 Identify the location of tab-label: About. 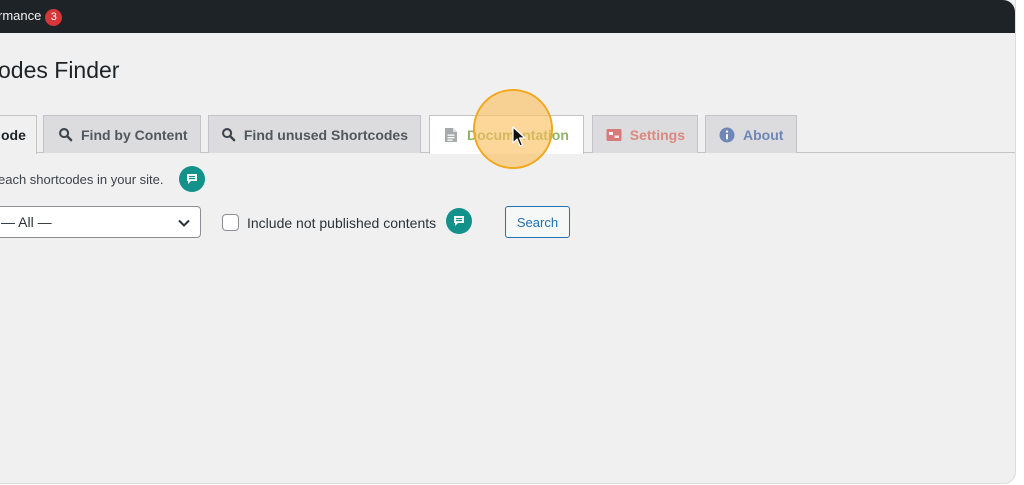
(763, 134).